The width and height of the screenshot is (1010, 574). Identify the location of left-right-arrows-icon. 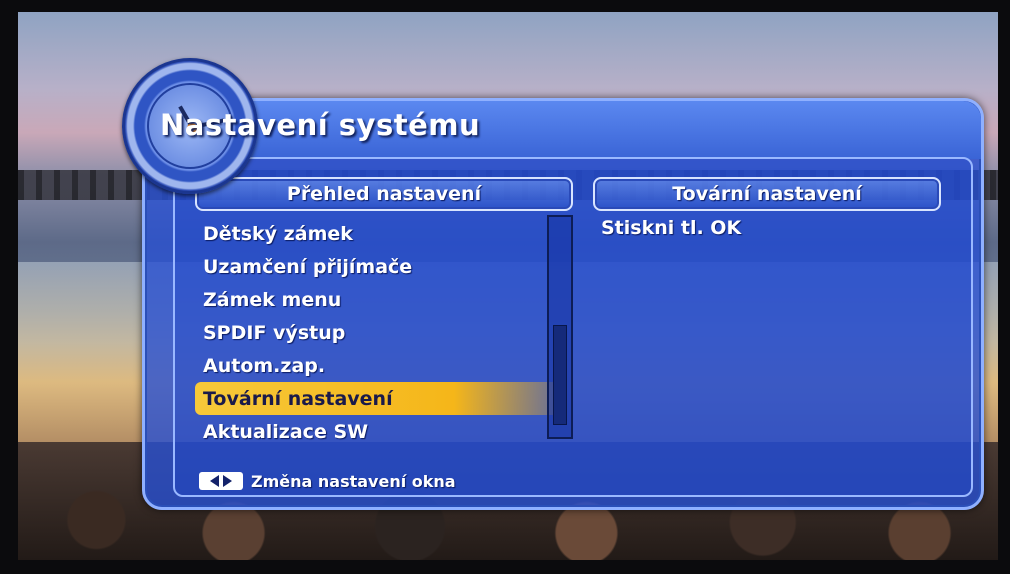
(221, 481).